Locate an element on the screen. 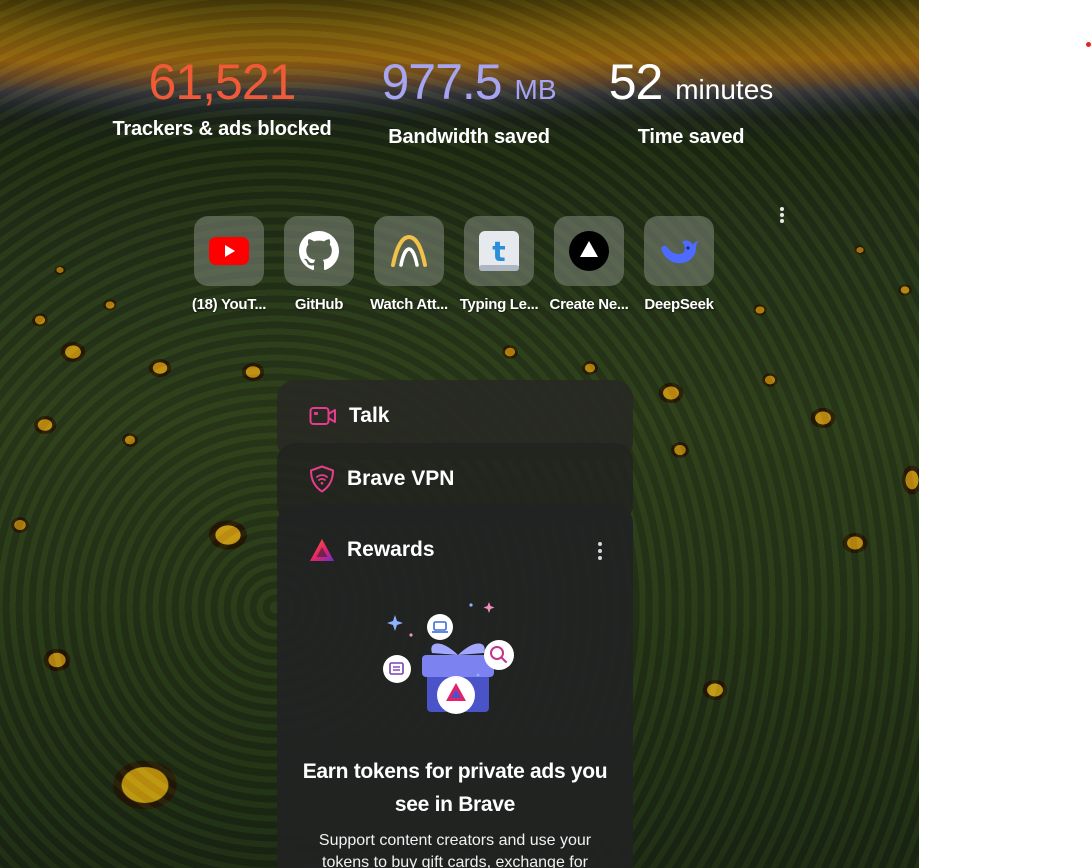 The width and height of the screenshot is (1092, 868). top-site-tile-deepseek: DeepSeek is located at coordinates (679, 264).